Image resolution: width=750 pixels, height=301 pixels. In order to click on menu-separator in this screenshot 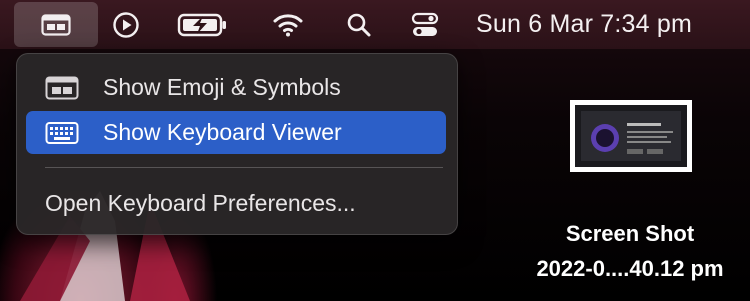, I will do `click(244, 167)`.